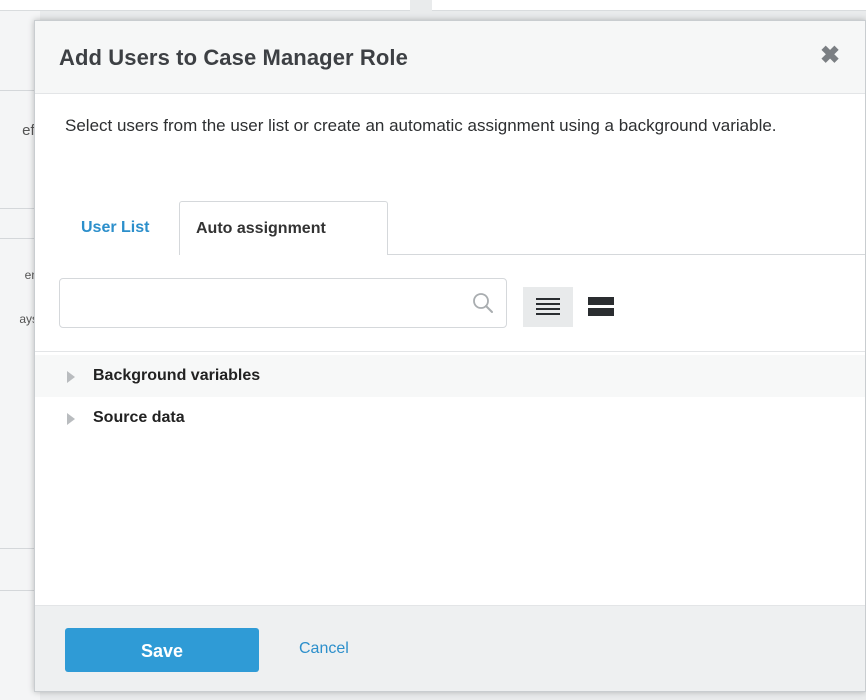 The height and width of the screenshot is (700, 866). I want to click on tree-item-source-data: Source data, so click(450, 418).